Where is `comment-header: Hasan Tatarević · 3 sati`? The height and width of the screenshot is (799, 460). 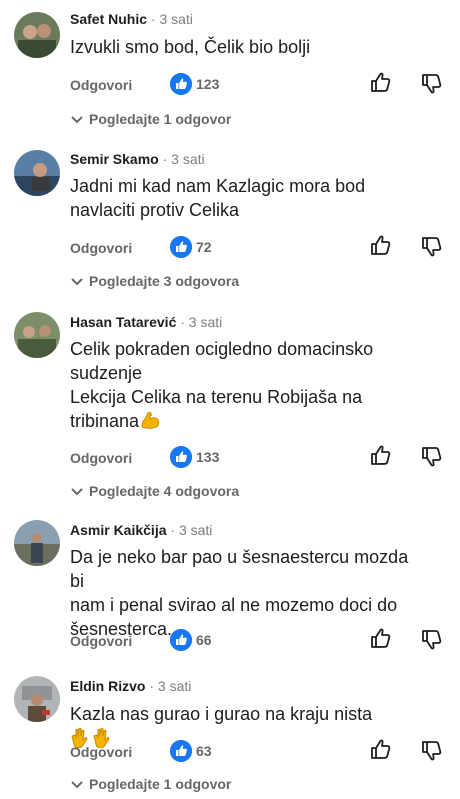
comment-header: Hasan Tatarević · 3 sati is located at coordinates (146, 322).